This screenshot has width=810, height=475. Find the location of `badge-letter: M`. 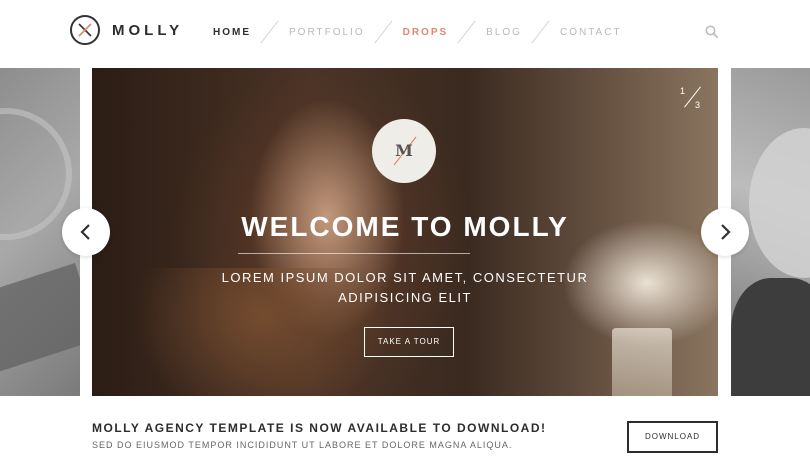

badge-letter: M is located at coordinates (404, 150).